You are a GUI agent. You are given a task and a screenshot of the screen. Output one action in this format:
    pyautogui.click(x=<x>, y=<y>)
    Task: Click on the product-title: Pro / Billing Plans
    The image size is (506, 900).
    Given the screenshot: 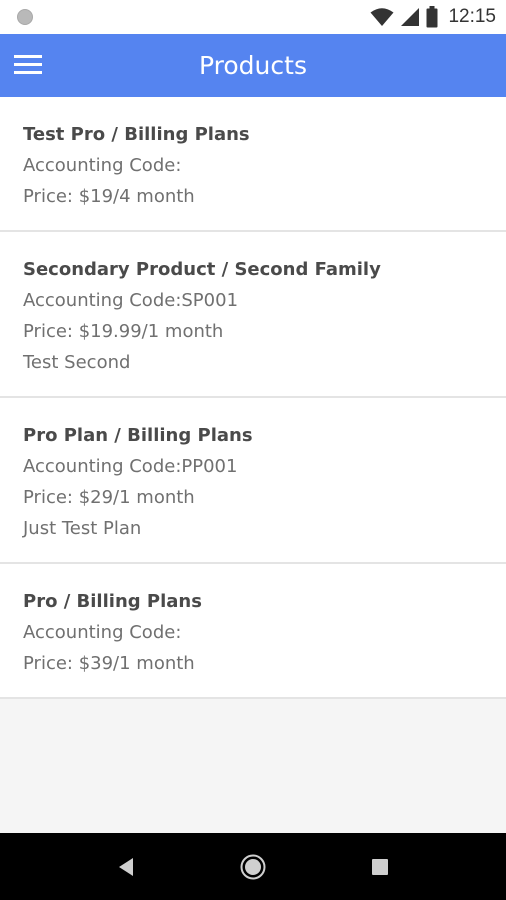 What is the action you would take?
    pyautogui.click(x=112, y=601)
    